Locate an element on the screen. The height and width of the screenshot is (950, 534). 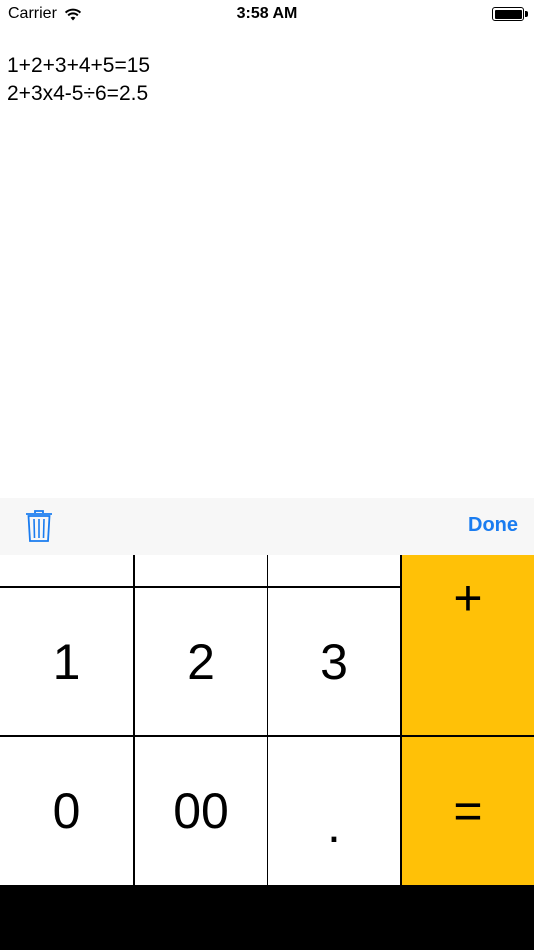
key-label: = is located at coordinates (468, 811).